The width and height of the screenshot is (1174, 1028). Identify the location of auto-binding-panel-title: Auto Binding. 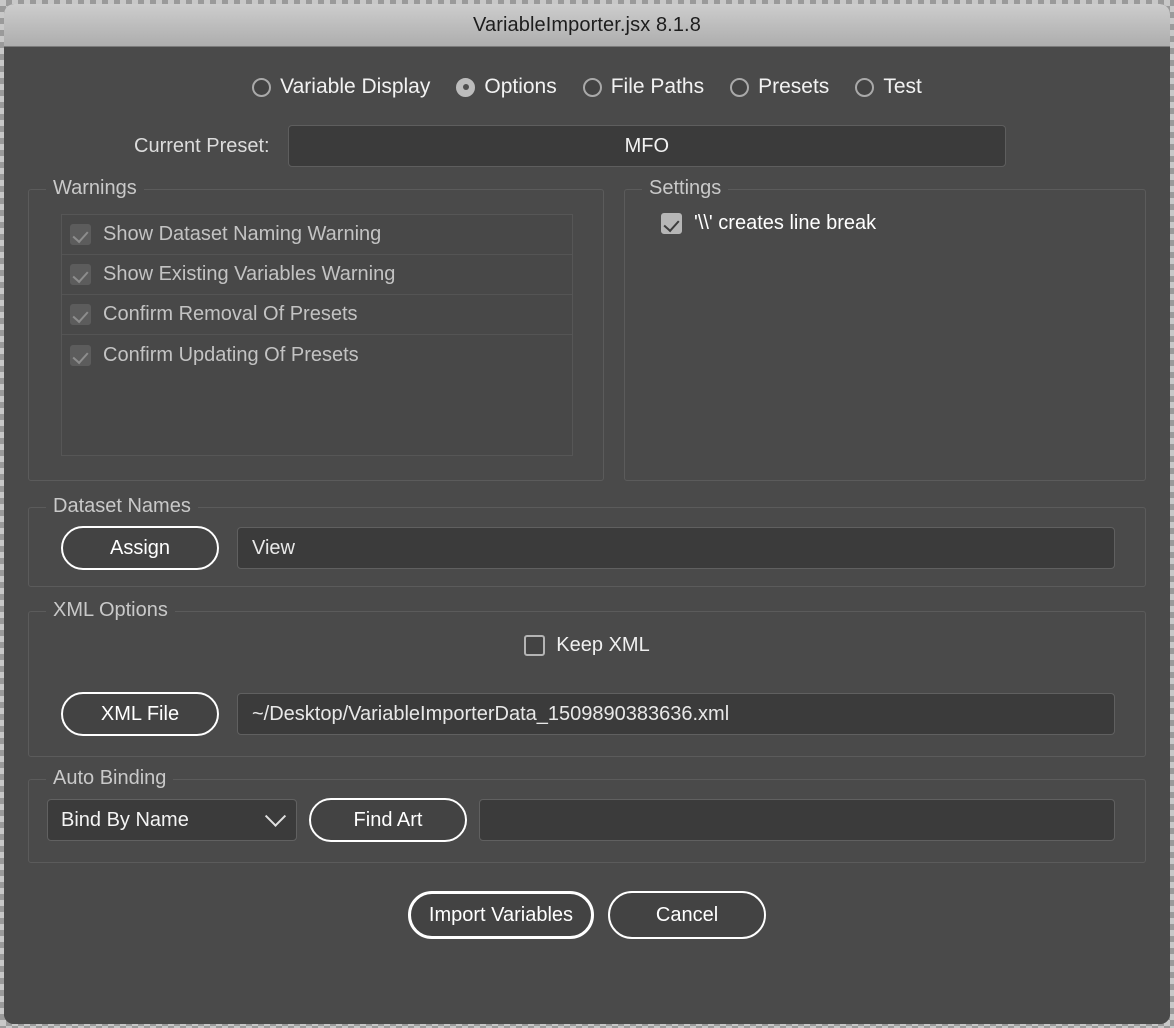
(110, 778).